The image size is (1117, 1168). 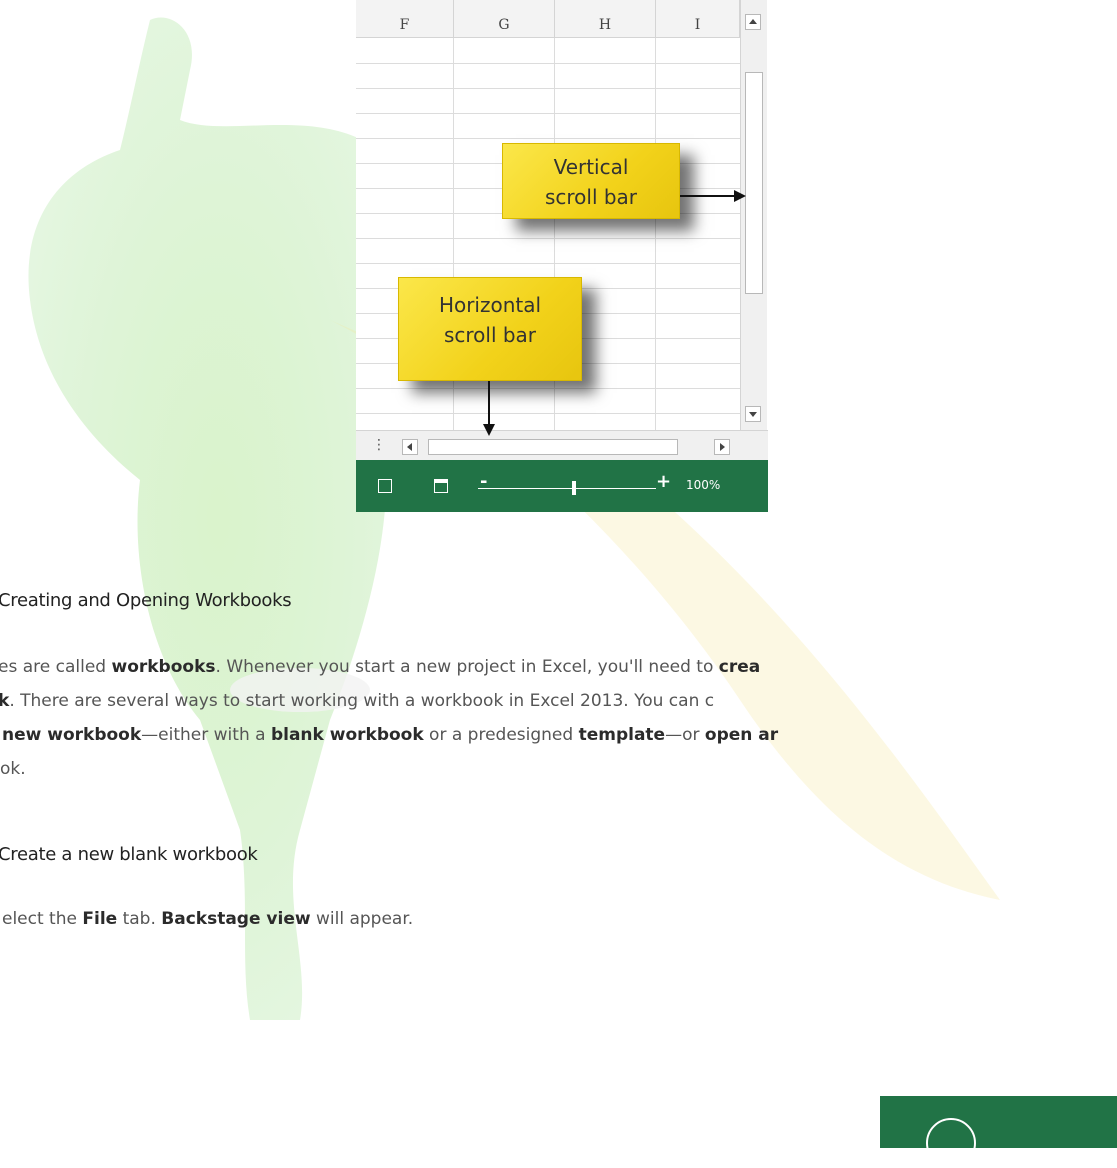 I want to click on column-header-i: I, so click(x=698, y=18).